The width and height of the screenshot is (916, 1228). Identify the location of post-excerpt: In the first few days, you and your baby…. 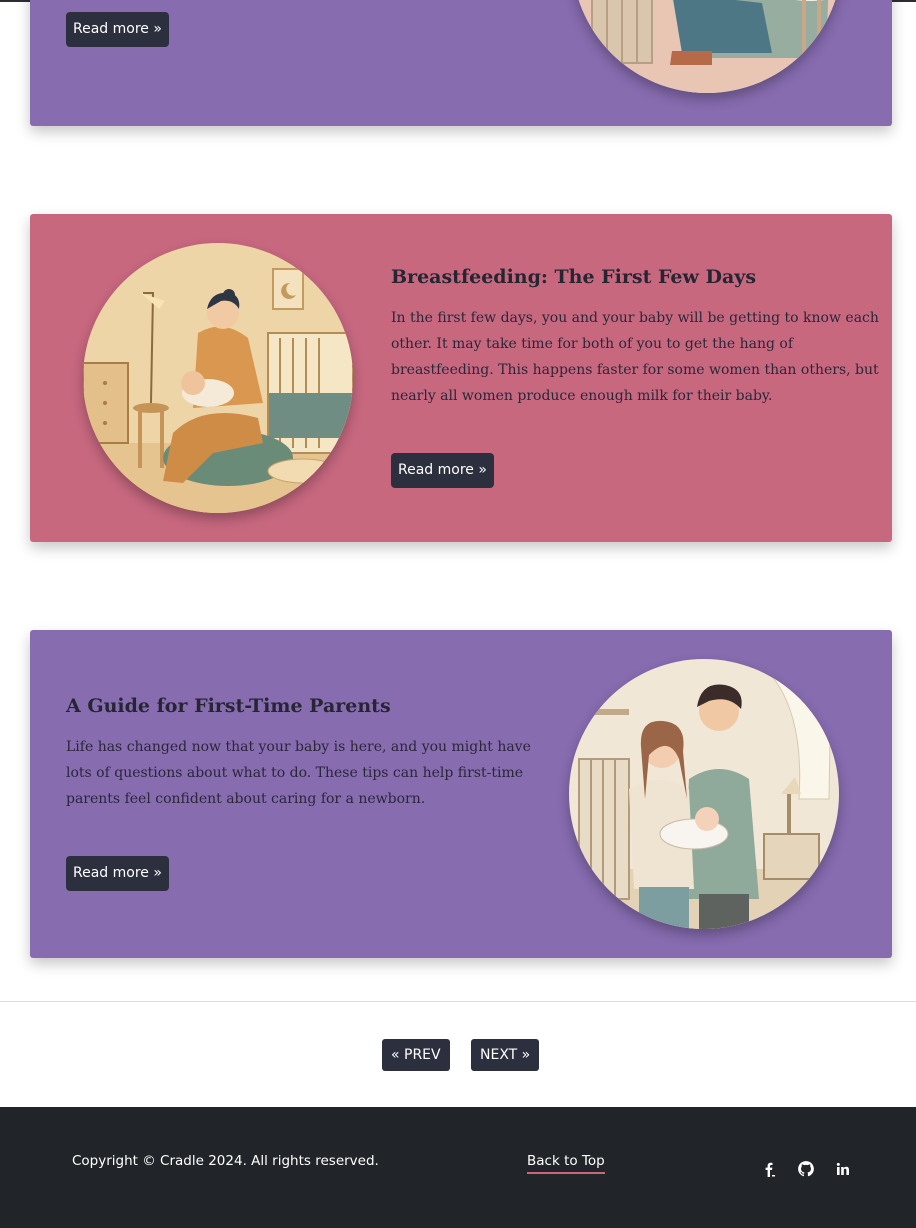
(635, 357).